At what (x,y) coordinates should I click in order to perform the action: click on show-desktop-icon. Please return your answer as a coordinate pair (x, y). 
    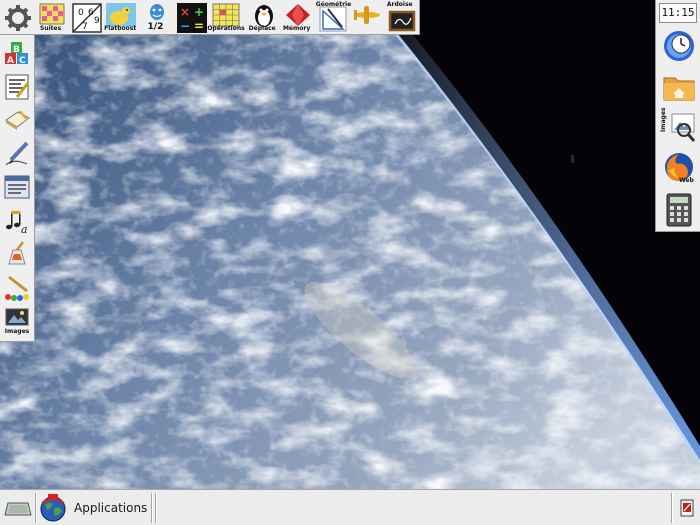
    Looking at the image, I should click on (18, 509).